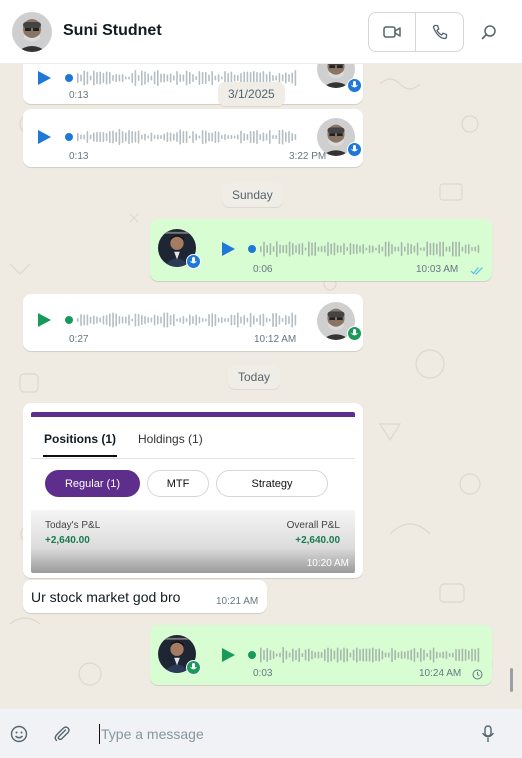  I want to click on voice-call-button, so click(439, 32).